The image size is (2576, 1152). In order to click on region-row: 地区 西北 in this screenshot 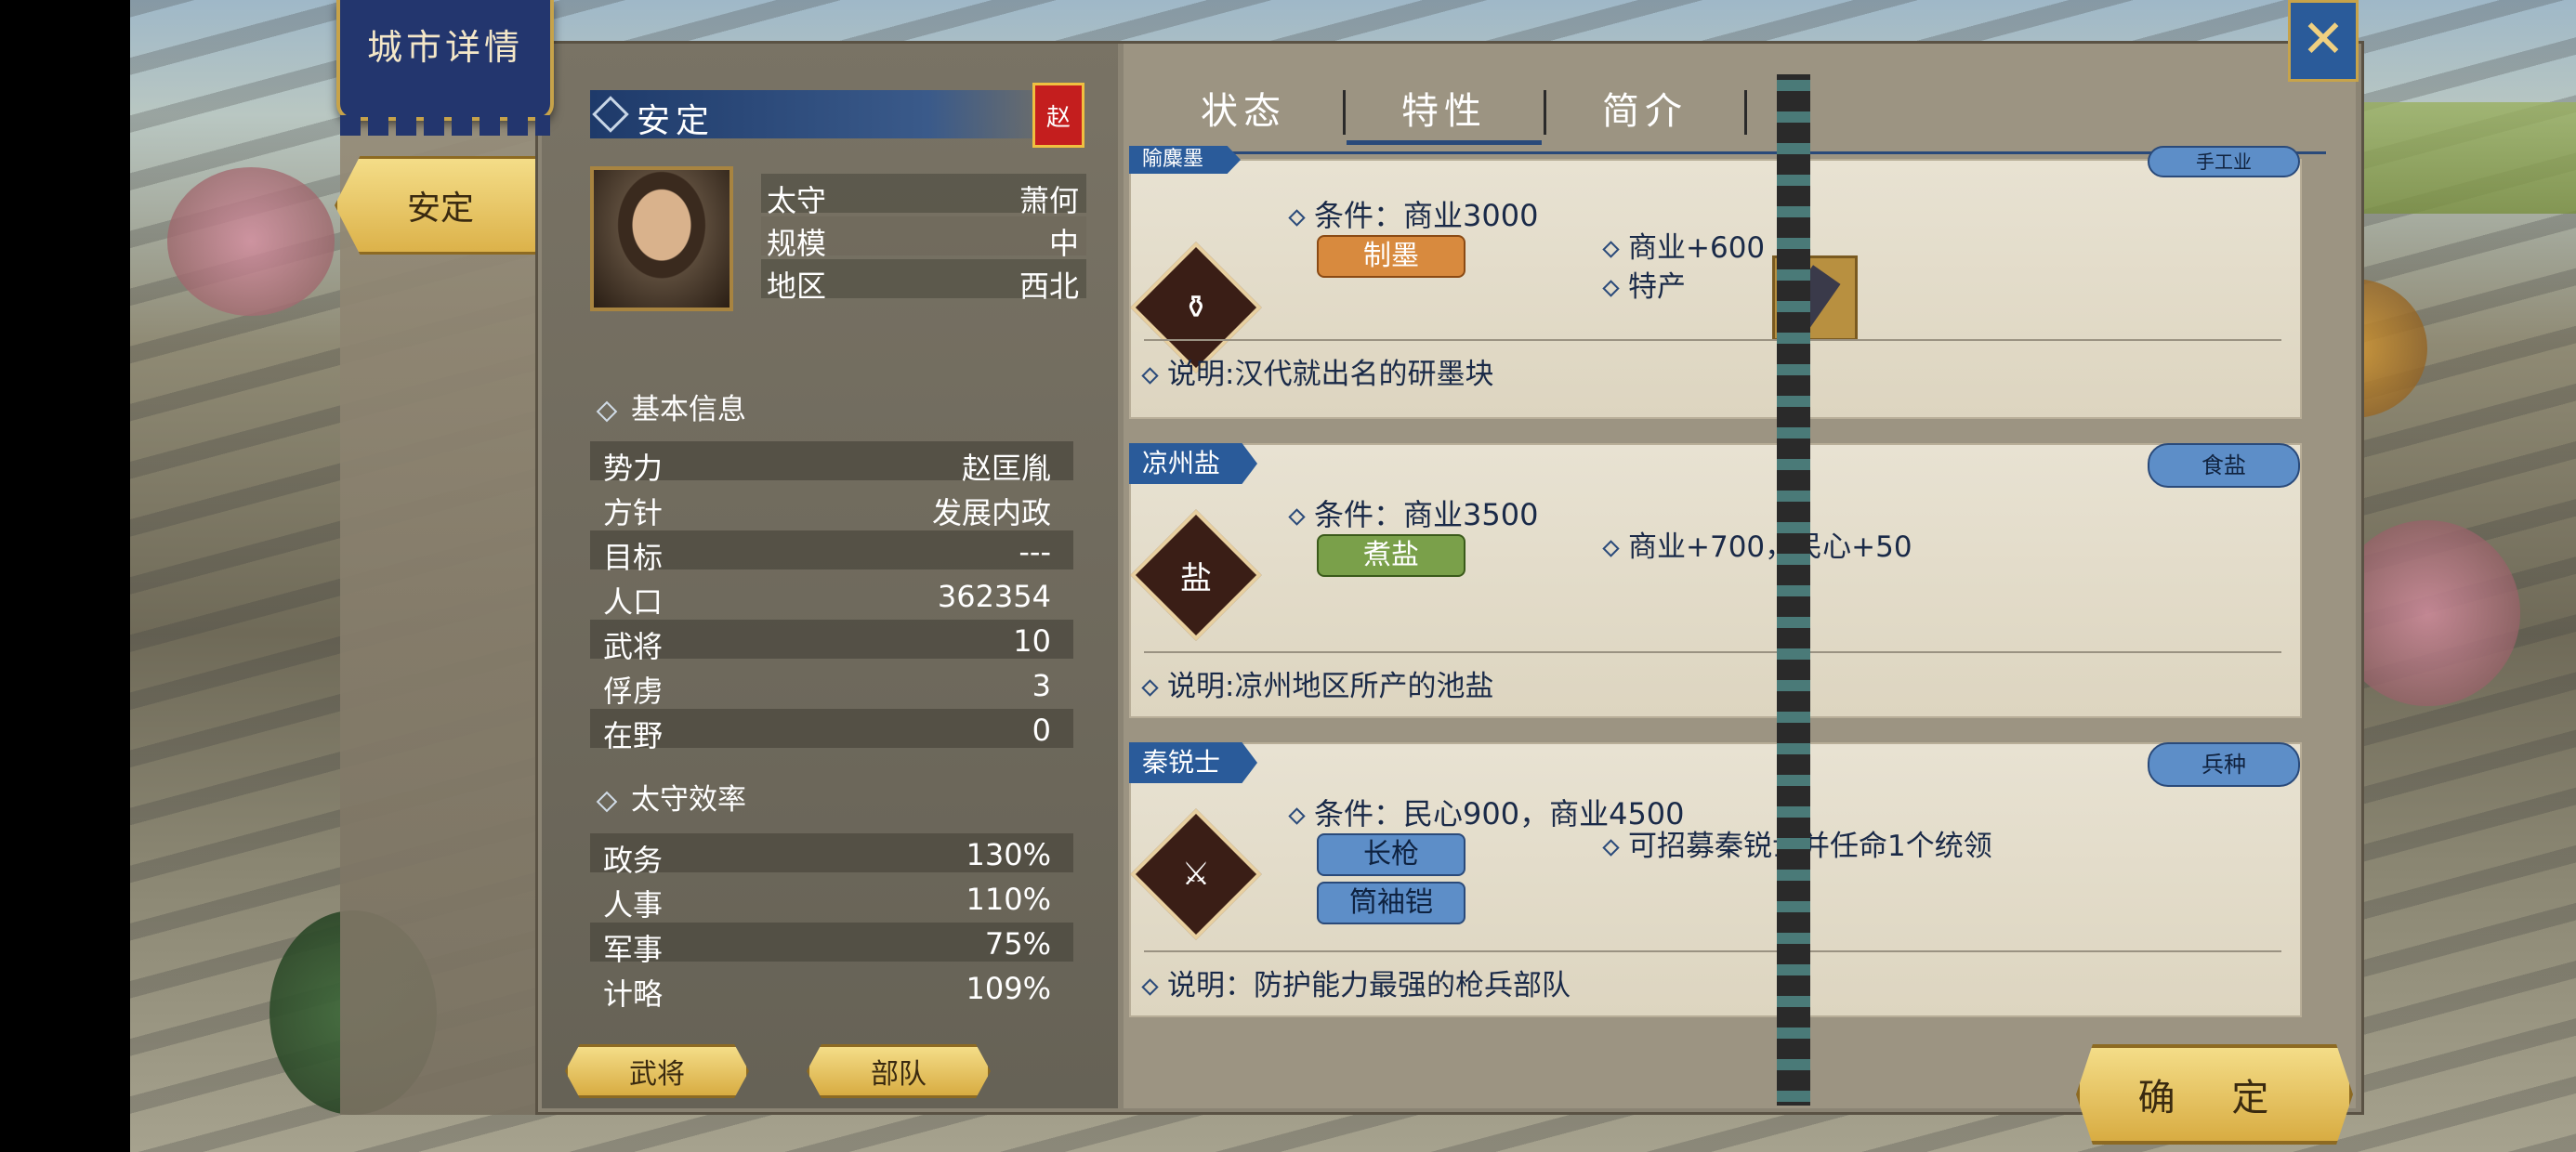, I will do `click(923, 281)`.